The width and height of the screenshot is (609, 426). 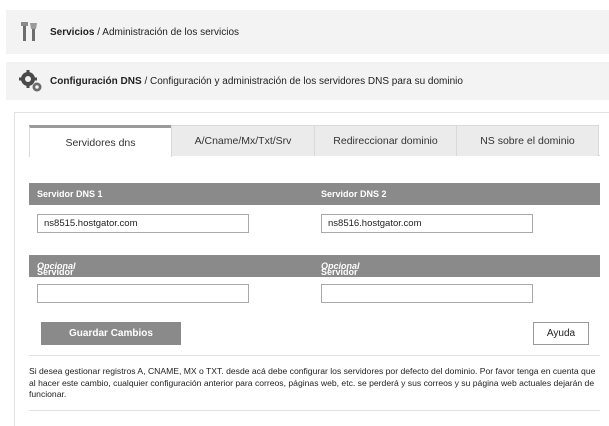 What do you see at coordinates (340, 274) in the screenshot?
I see `dns4-label-wrap: Servidor DNS 4 Opcional` at bounding box center [340, 274].